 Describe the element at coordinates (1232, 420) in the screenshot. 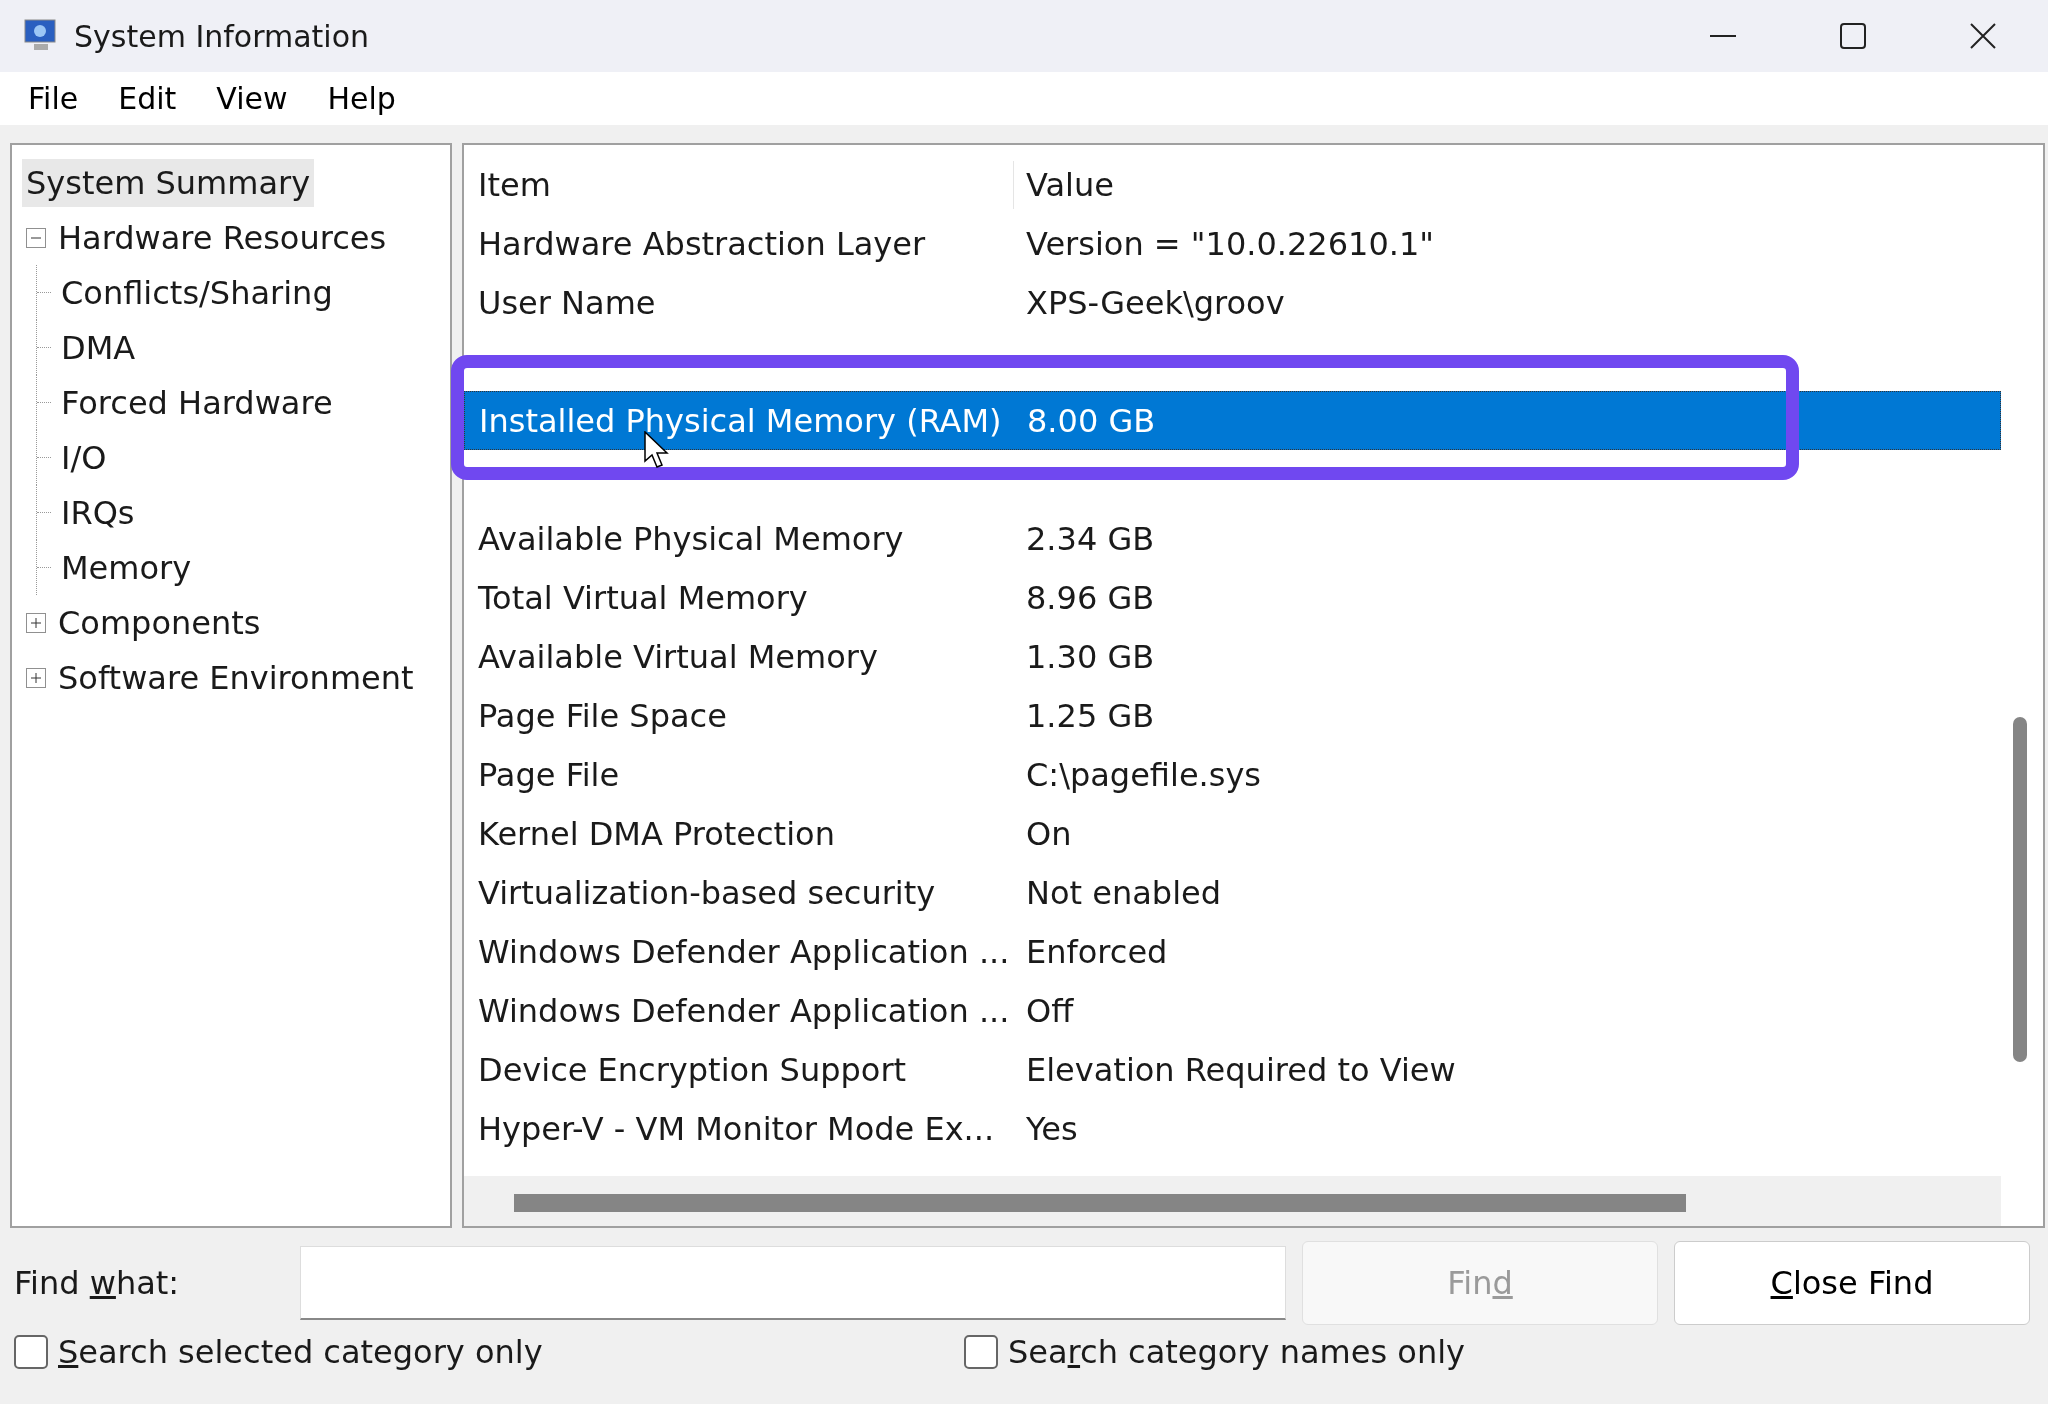

I see `selected-row: Installed Physical Memory (RAM) 8.00 GB` at that location.